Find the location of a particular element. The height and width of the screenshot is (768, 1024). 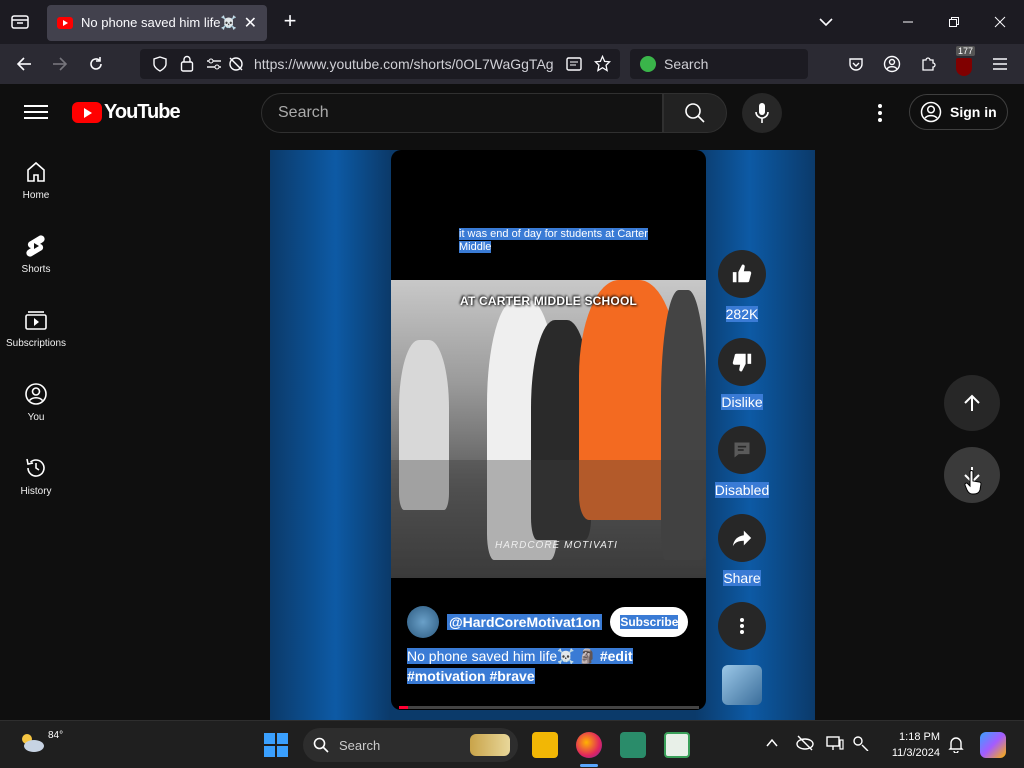

video-overlay-text: AT CARTER MIDDLE SCHOOL is located at coordinates (548, 301).